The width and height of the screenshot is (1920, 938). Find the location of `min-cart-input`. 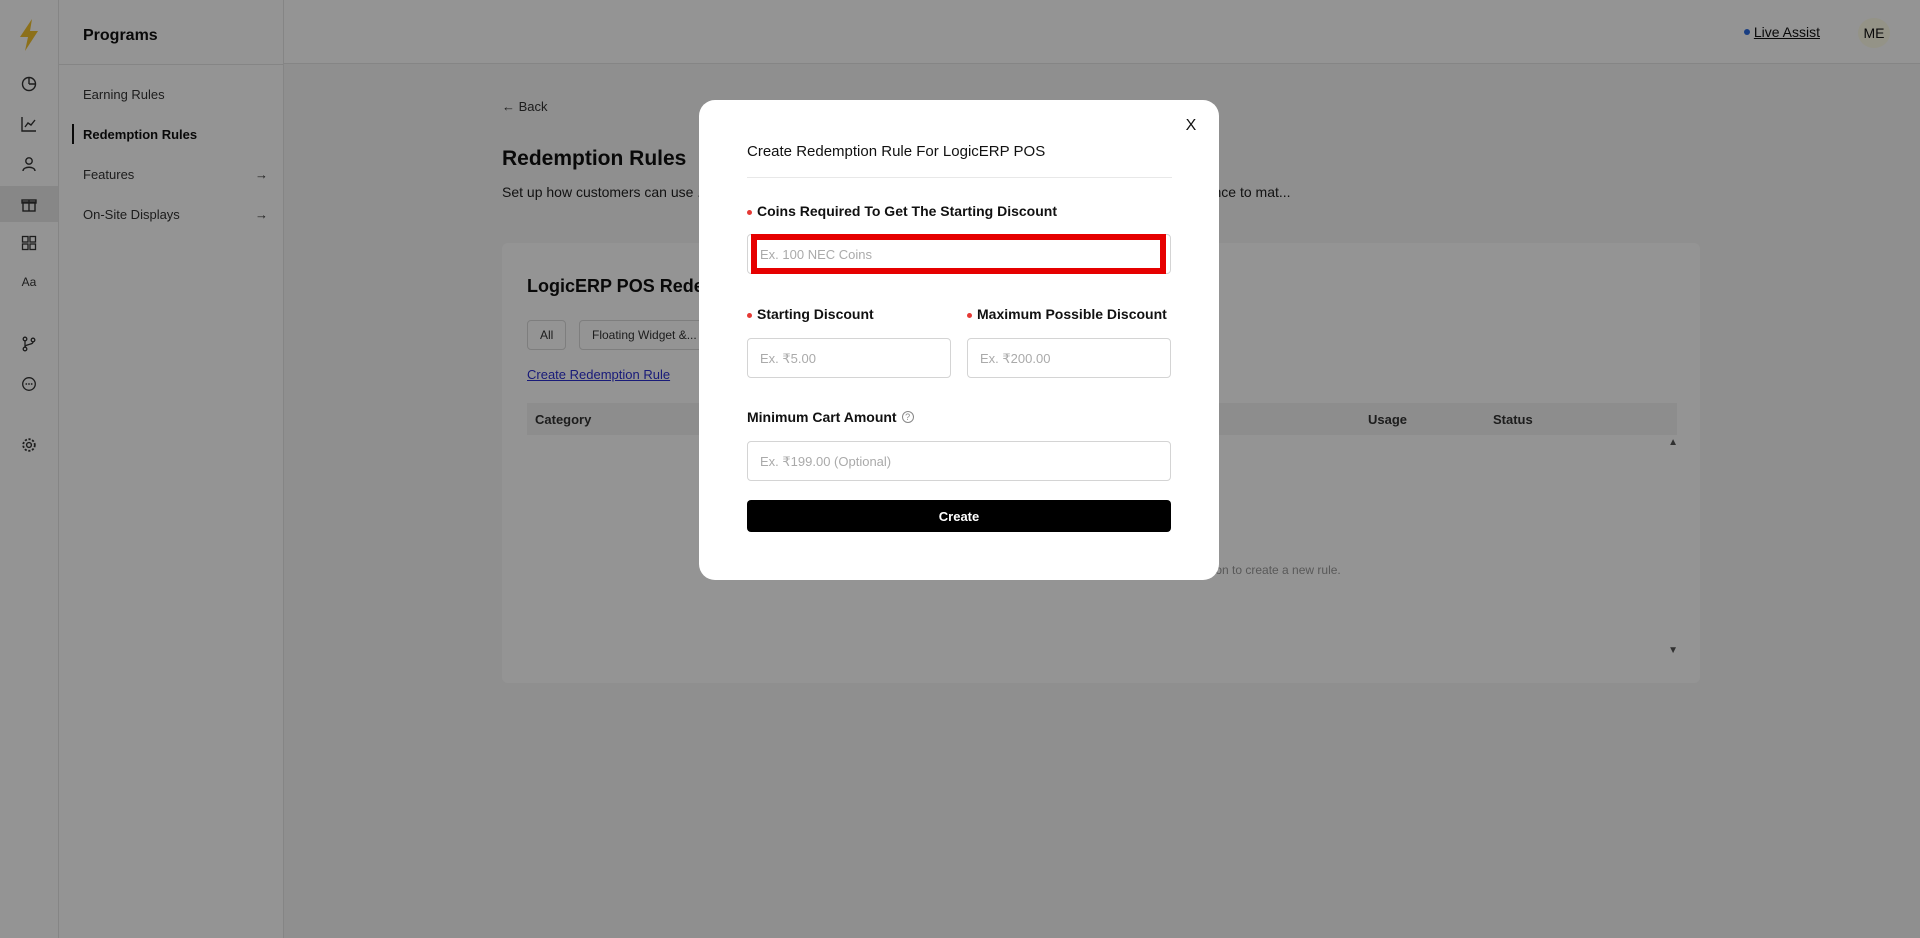

min-cart-input is located at coordinates (959, 461).